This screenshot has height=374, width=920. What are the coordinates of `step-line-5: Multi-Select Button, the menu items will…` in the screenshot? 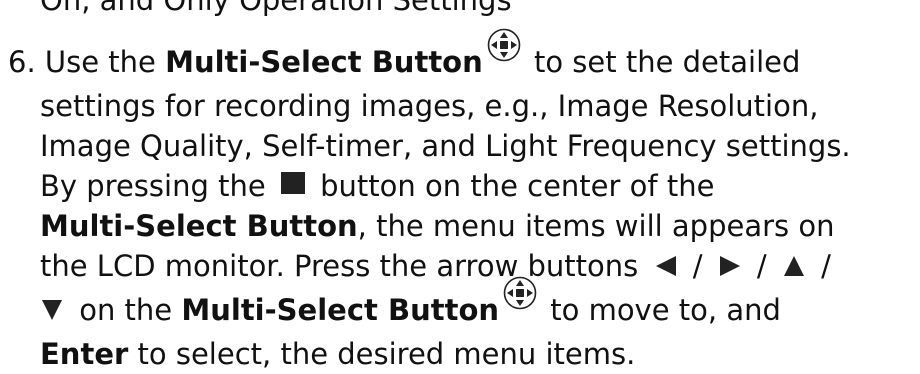 It's located at (460, 226).